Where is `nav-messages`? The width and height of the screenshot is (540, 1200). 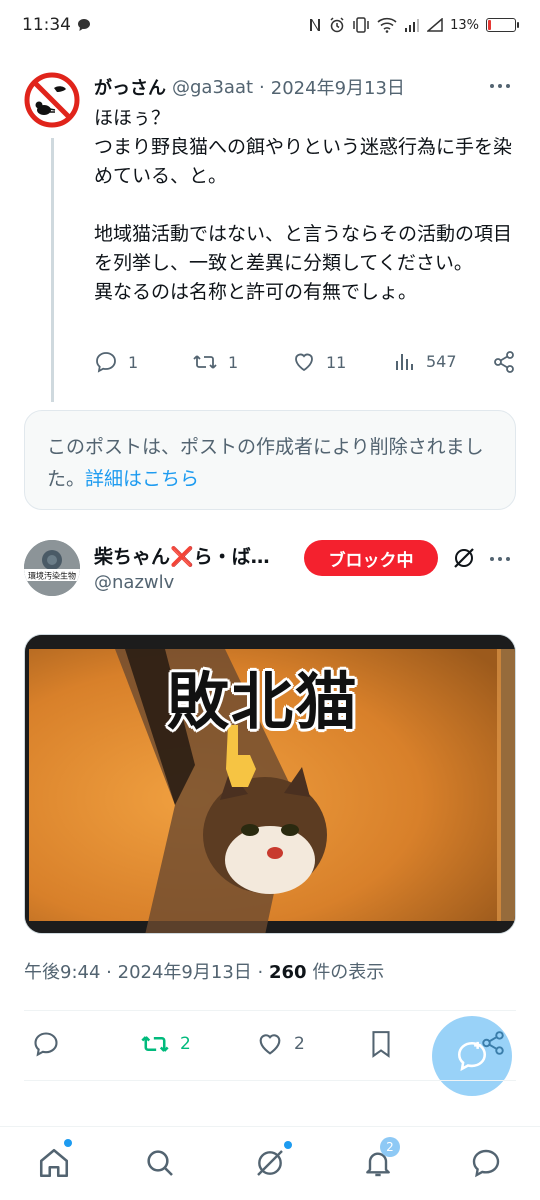
nav-messages is located at coordinates (486, 1163).